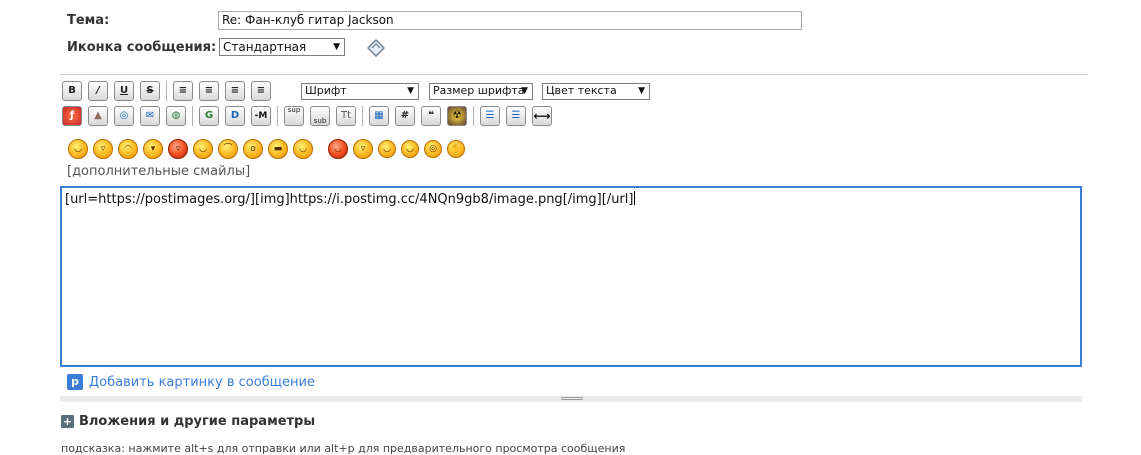 Image resolution: width=1141 pixels, height=455 pixels. What do you see at coordinates (178, 149) in the screenshot?
I see `smiley-angry-icon: ▿` at bounding box center [178, 149].